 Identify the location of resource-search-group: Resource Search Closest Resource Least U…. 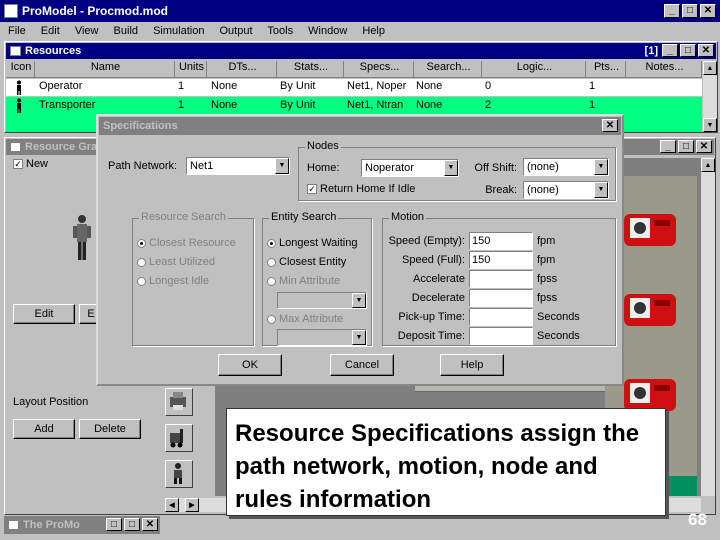
(193, 278).